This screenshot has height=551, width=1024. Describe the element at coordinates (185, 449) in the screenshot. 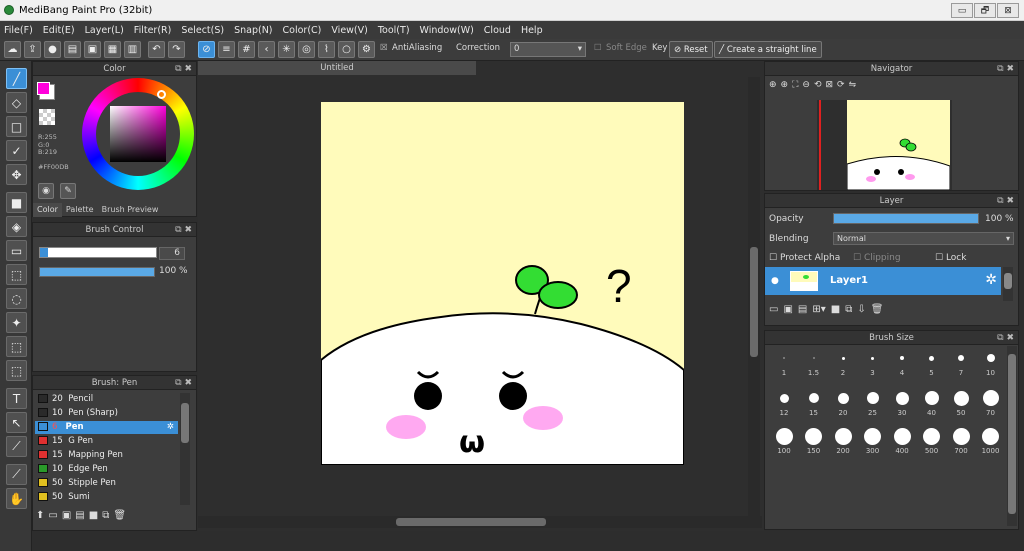

I see `brush-list-scrollbar` at that location.